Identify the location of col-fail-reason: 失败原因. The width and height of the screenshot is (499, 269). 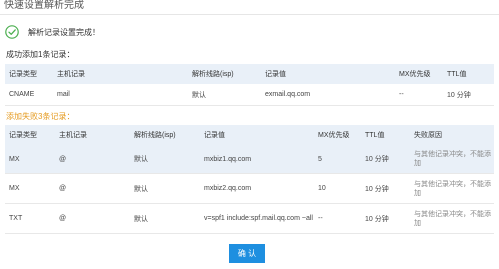
(452, 135).